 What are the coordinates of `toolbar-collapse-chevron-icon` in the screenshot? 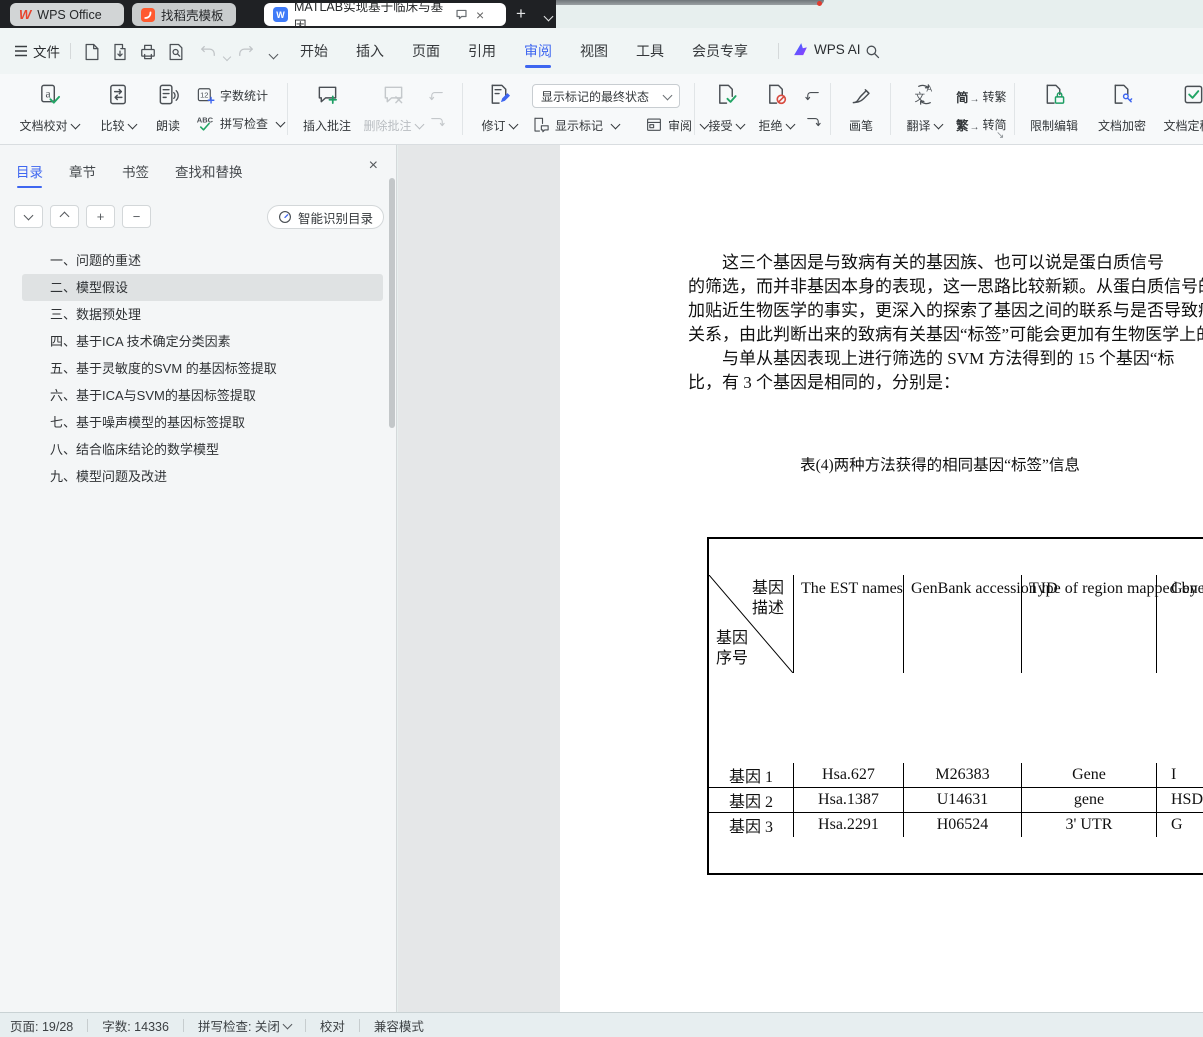 It's located at (272, 56).